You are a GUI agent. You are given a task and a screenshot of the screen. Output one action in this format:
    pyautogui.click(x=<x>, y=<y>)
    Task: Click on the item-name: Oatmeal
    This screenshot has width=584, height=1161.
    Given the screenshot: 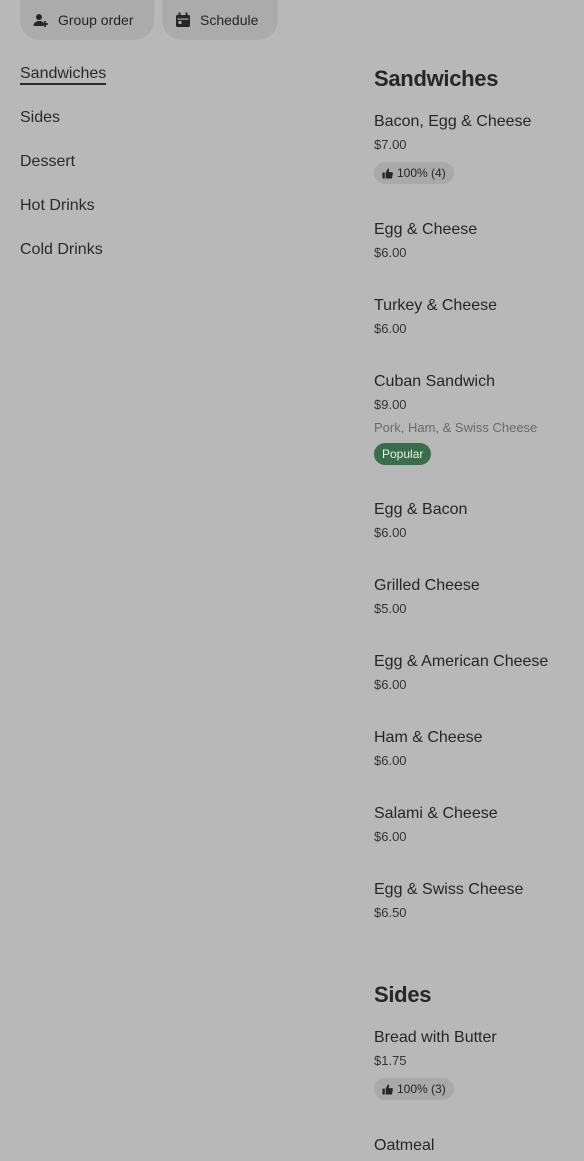 What is the action you would take?
    pyautogui.click(x=404, y=1145)
    